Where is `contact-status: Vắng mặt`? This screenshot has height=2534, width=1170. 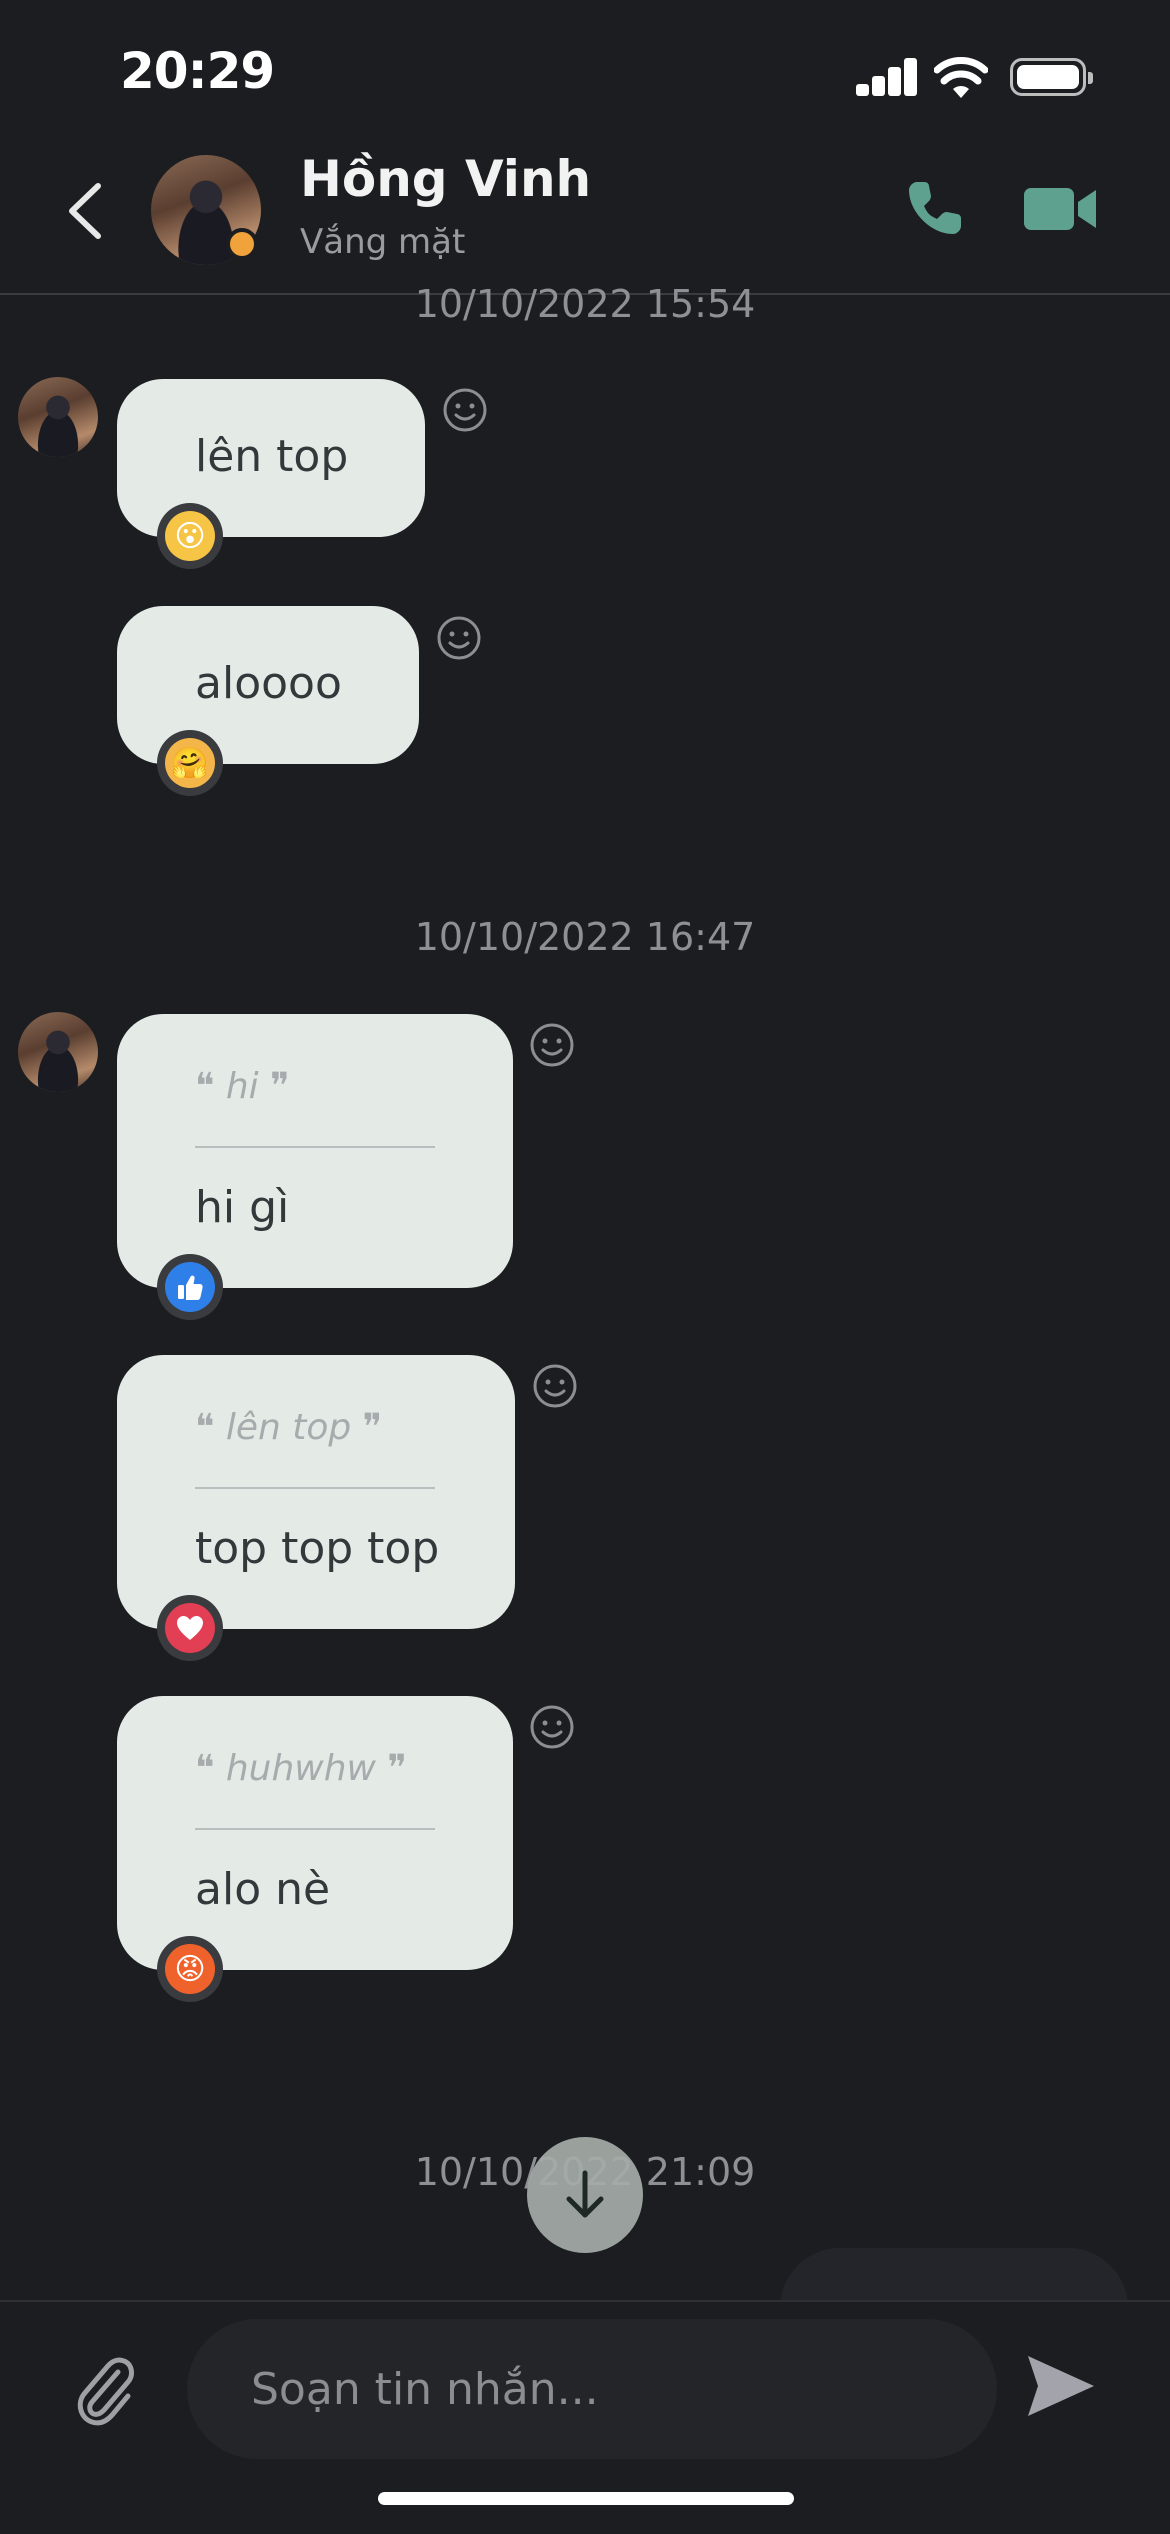 contact-status: Vắng mặt is located at coordinates (383, 242).